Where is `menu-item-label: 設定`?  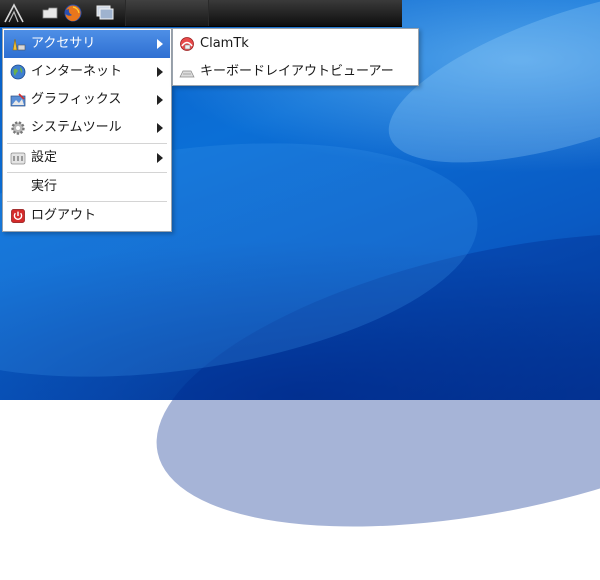 menu-item-label: 設定 is located at coordinates (44, 157).